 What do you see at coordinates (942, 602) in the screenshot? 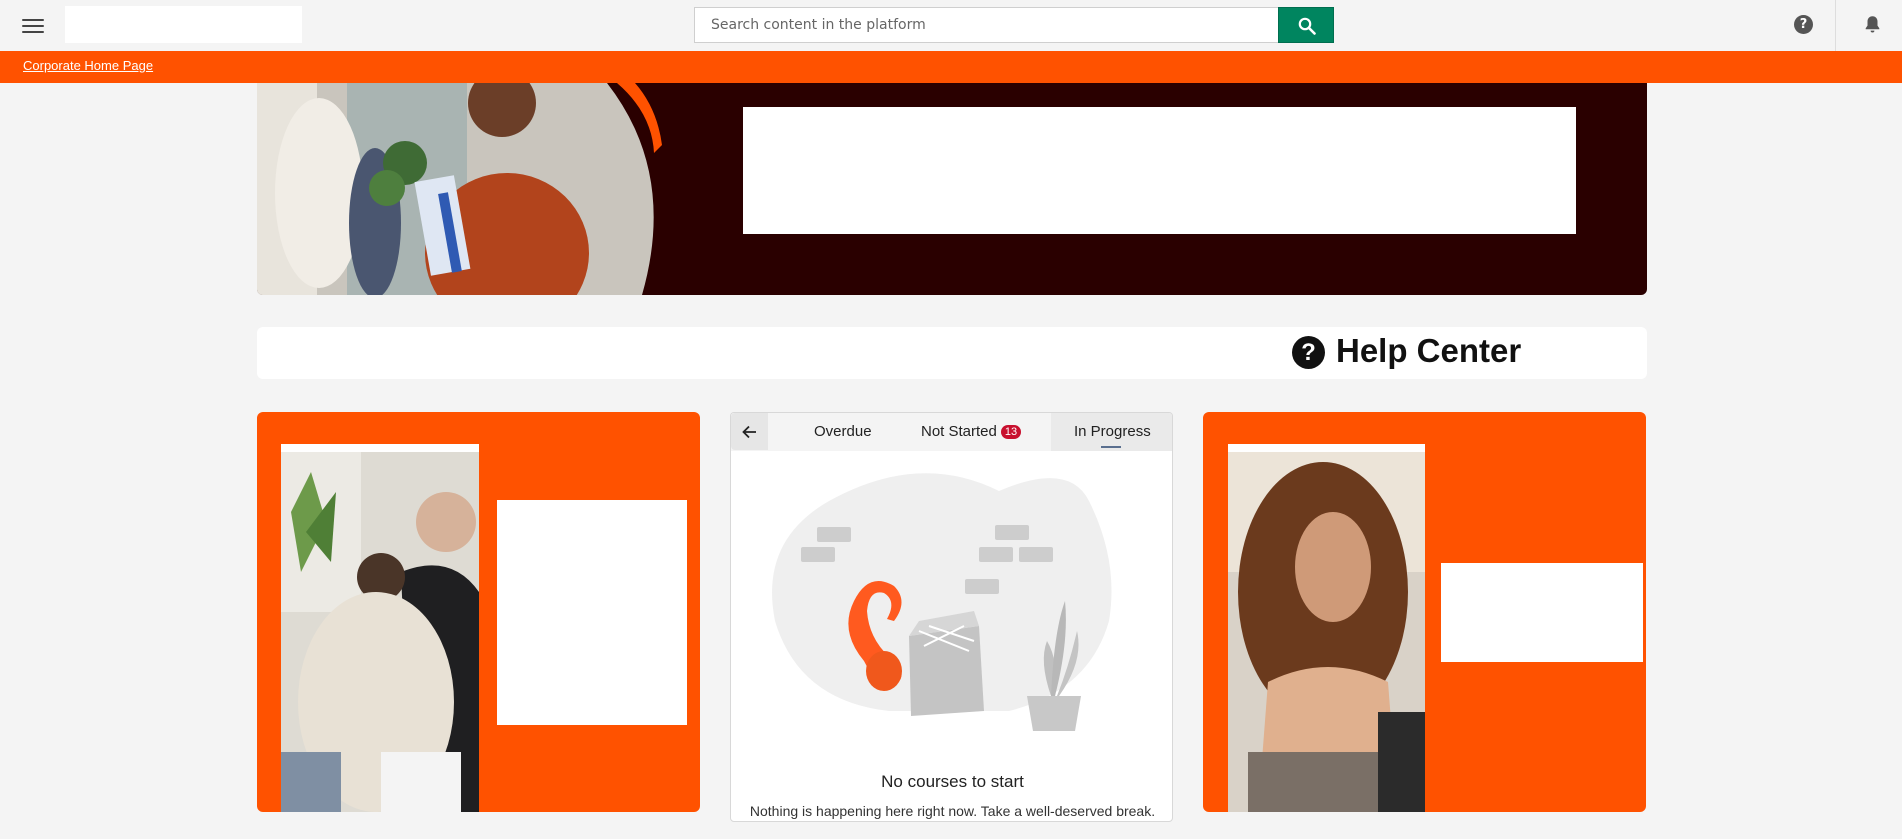
I see `empty-state-illustration` at bounding box center [942, 602].